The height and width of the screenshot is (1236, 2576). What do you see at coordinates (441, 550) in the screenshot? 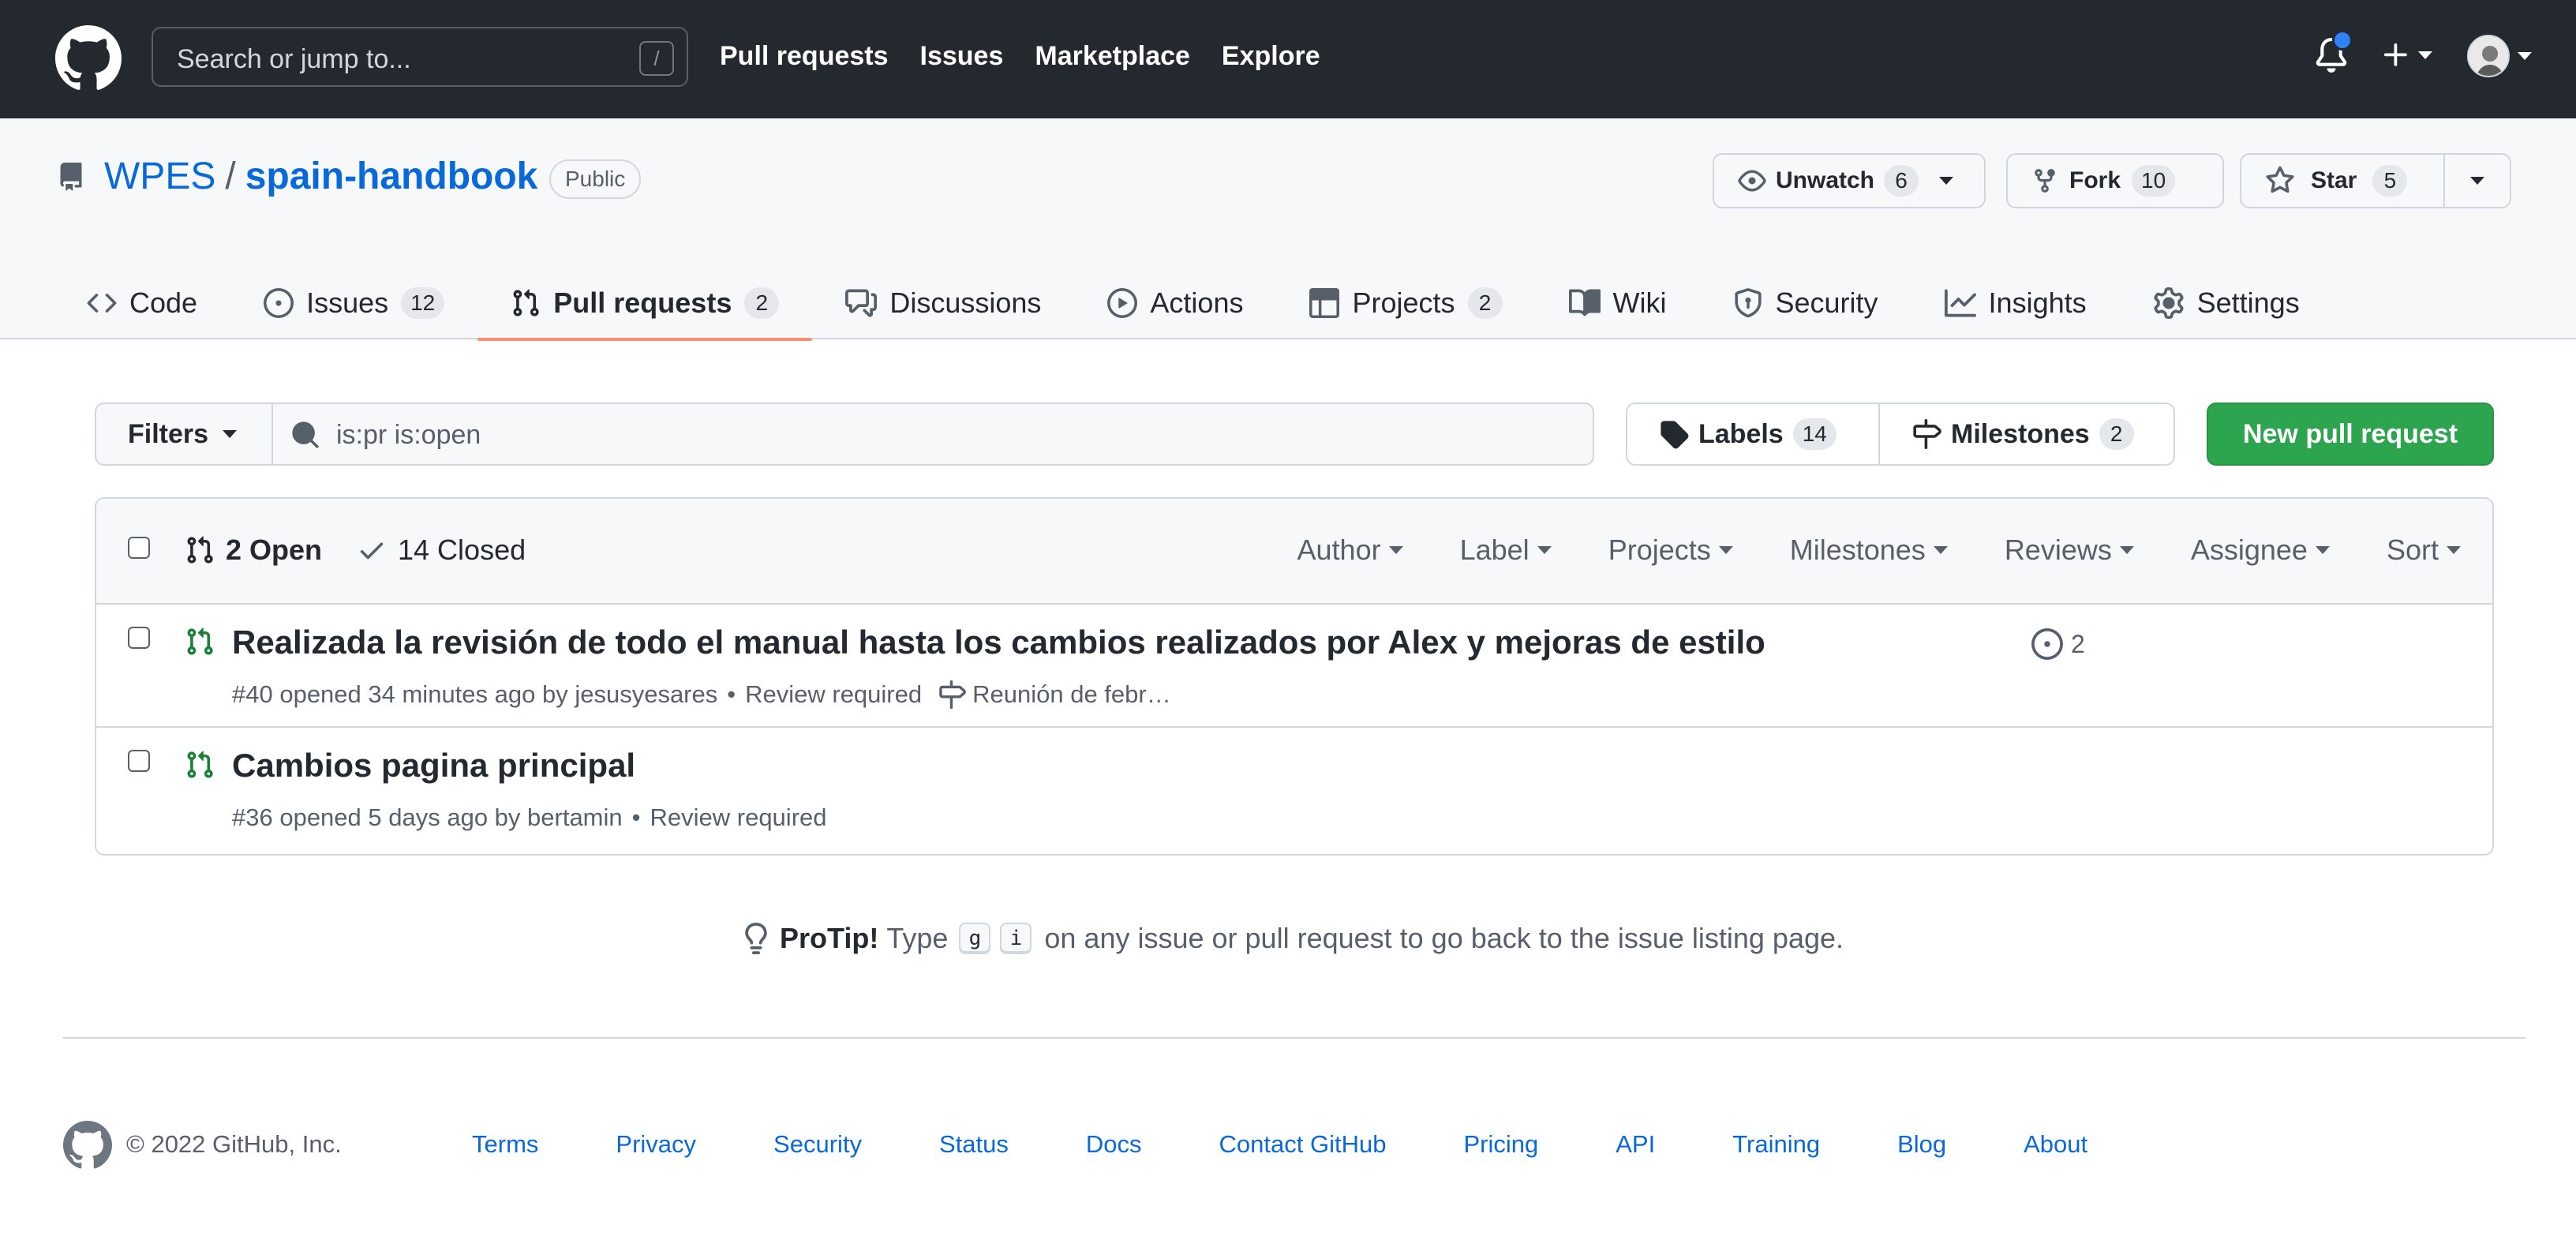
I see `closed-filter-link: 14 Closed` at bounding box center [441, 550].